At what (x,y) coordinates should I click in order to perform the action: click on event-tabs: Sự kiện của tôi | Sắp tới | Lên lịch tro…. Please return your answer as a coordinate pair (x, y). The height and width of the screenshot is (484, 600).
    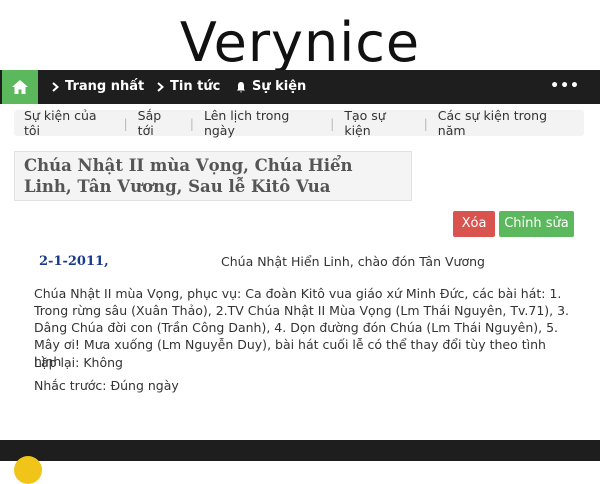
    Looking at the image, I should click on (299, 123).